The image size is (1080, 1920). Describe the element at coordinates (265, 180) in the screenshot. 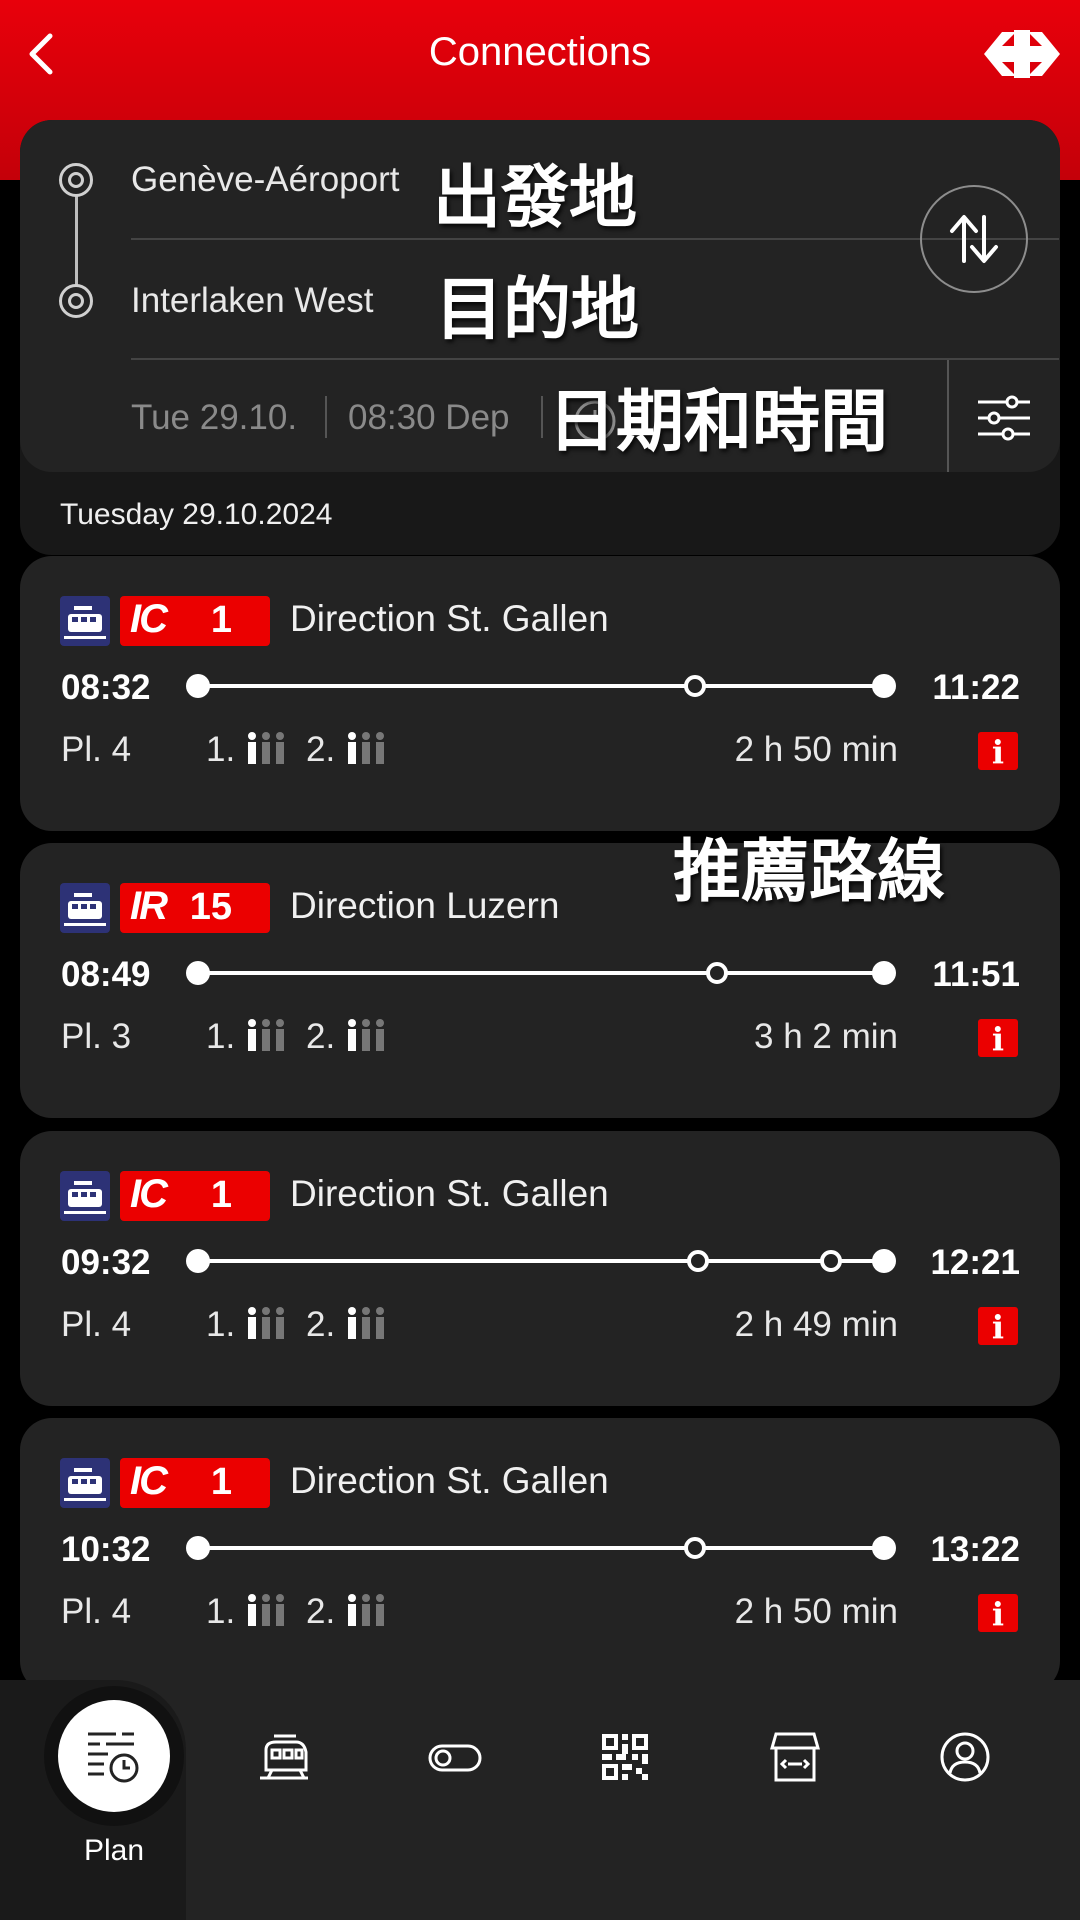

I see `origin-station-field: Genève-Aéroport` at that location.